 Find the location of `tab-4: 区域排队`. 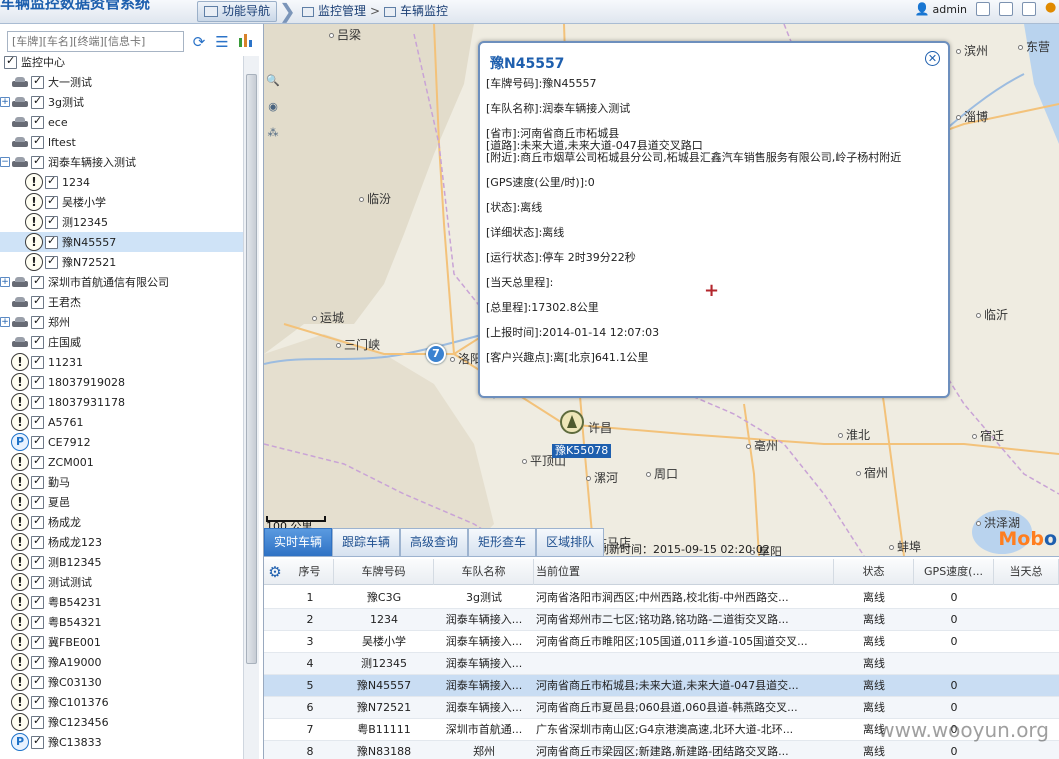

tab-4: 区域排队 is located at coordinates (570, 542).